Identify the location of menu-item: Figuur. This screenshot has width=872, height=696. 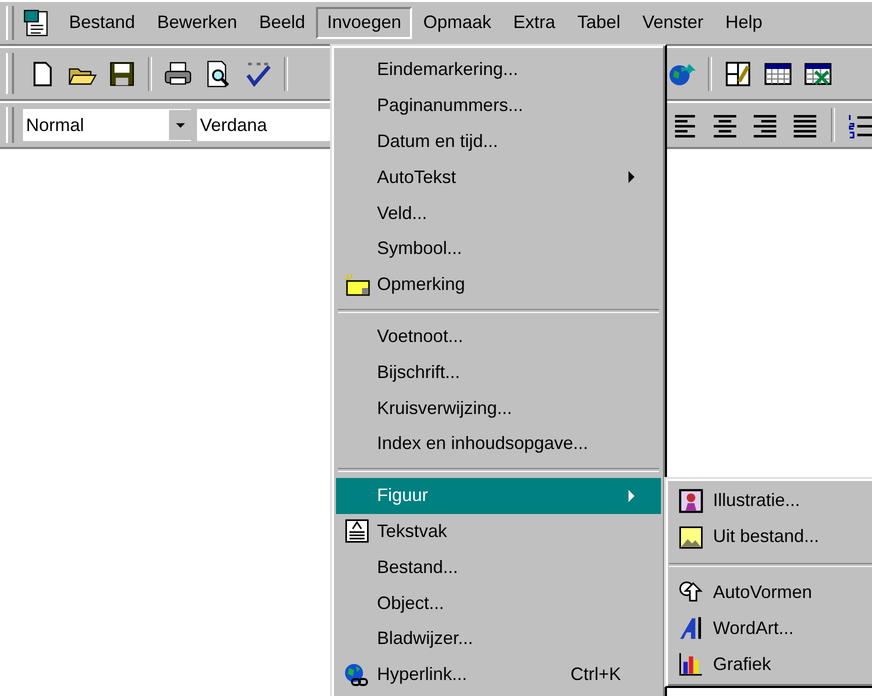
(498, 496).